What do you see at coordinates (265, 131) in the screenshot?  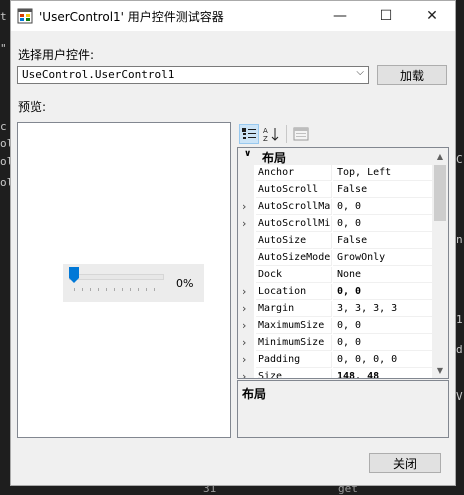 I see `svg-text: A` at bounding box center [265, 131].